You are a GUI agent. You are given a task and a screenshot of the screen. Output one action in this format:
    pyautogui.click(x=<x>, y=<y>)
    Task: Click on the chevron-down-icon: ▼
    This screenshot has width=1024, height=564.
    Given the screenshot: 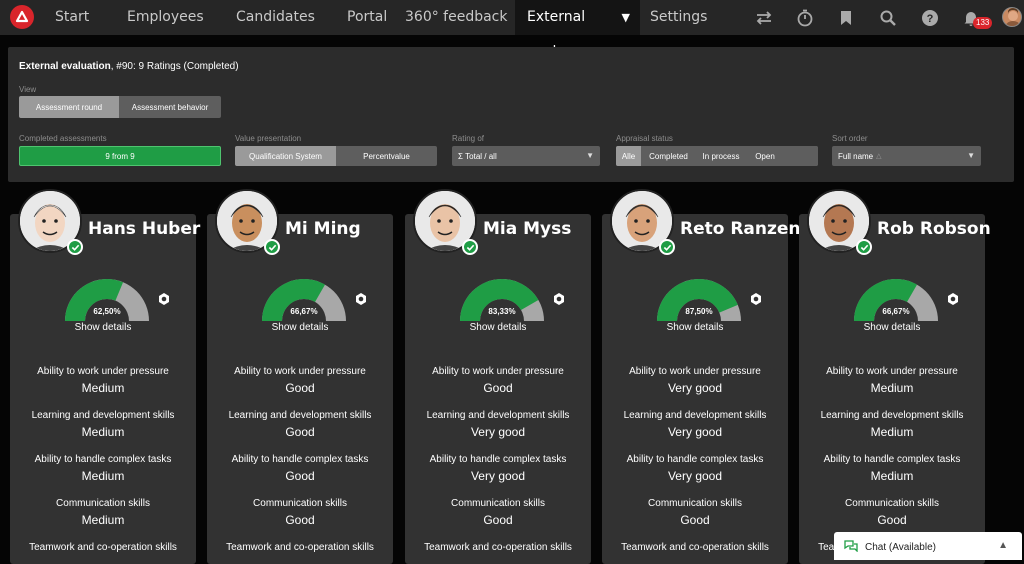 What is the action you would take?
    pyautogui.click(x=971, y=155)
    